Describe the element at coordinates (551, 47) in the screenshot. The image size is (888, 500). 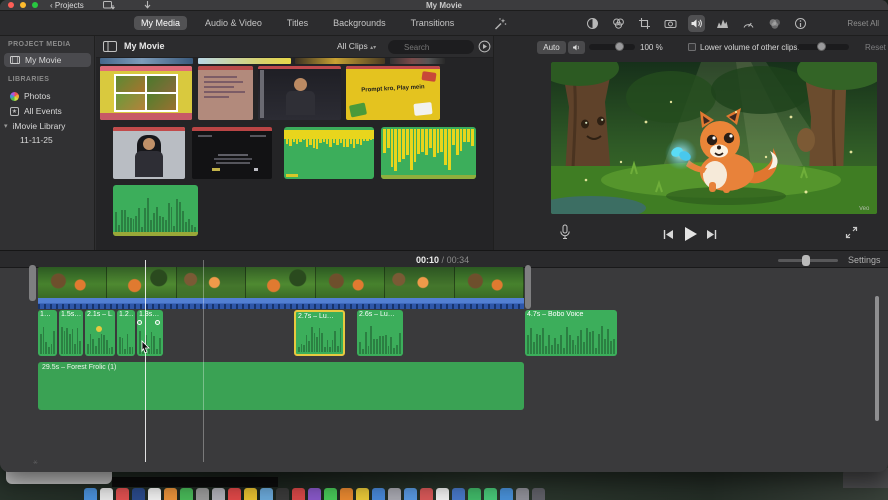
I see `auto-volume-button: Auto` at that location.